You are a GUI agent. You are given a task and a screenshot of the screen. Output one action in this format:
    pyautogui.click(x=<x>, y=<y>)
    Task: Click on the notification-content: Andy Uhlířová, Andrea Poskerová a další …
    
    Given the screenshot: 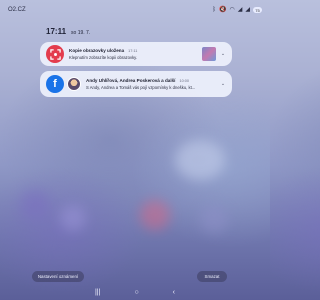 What is the action you would take?
    pyautogui.click(x=153, y=84)
    